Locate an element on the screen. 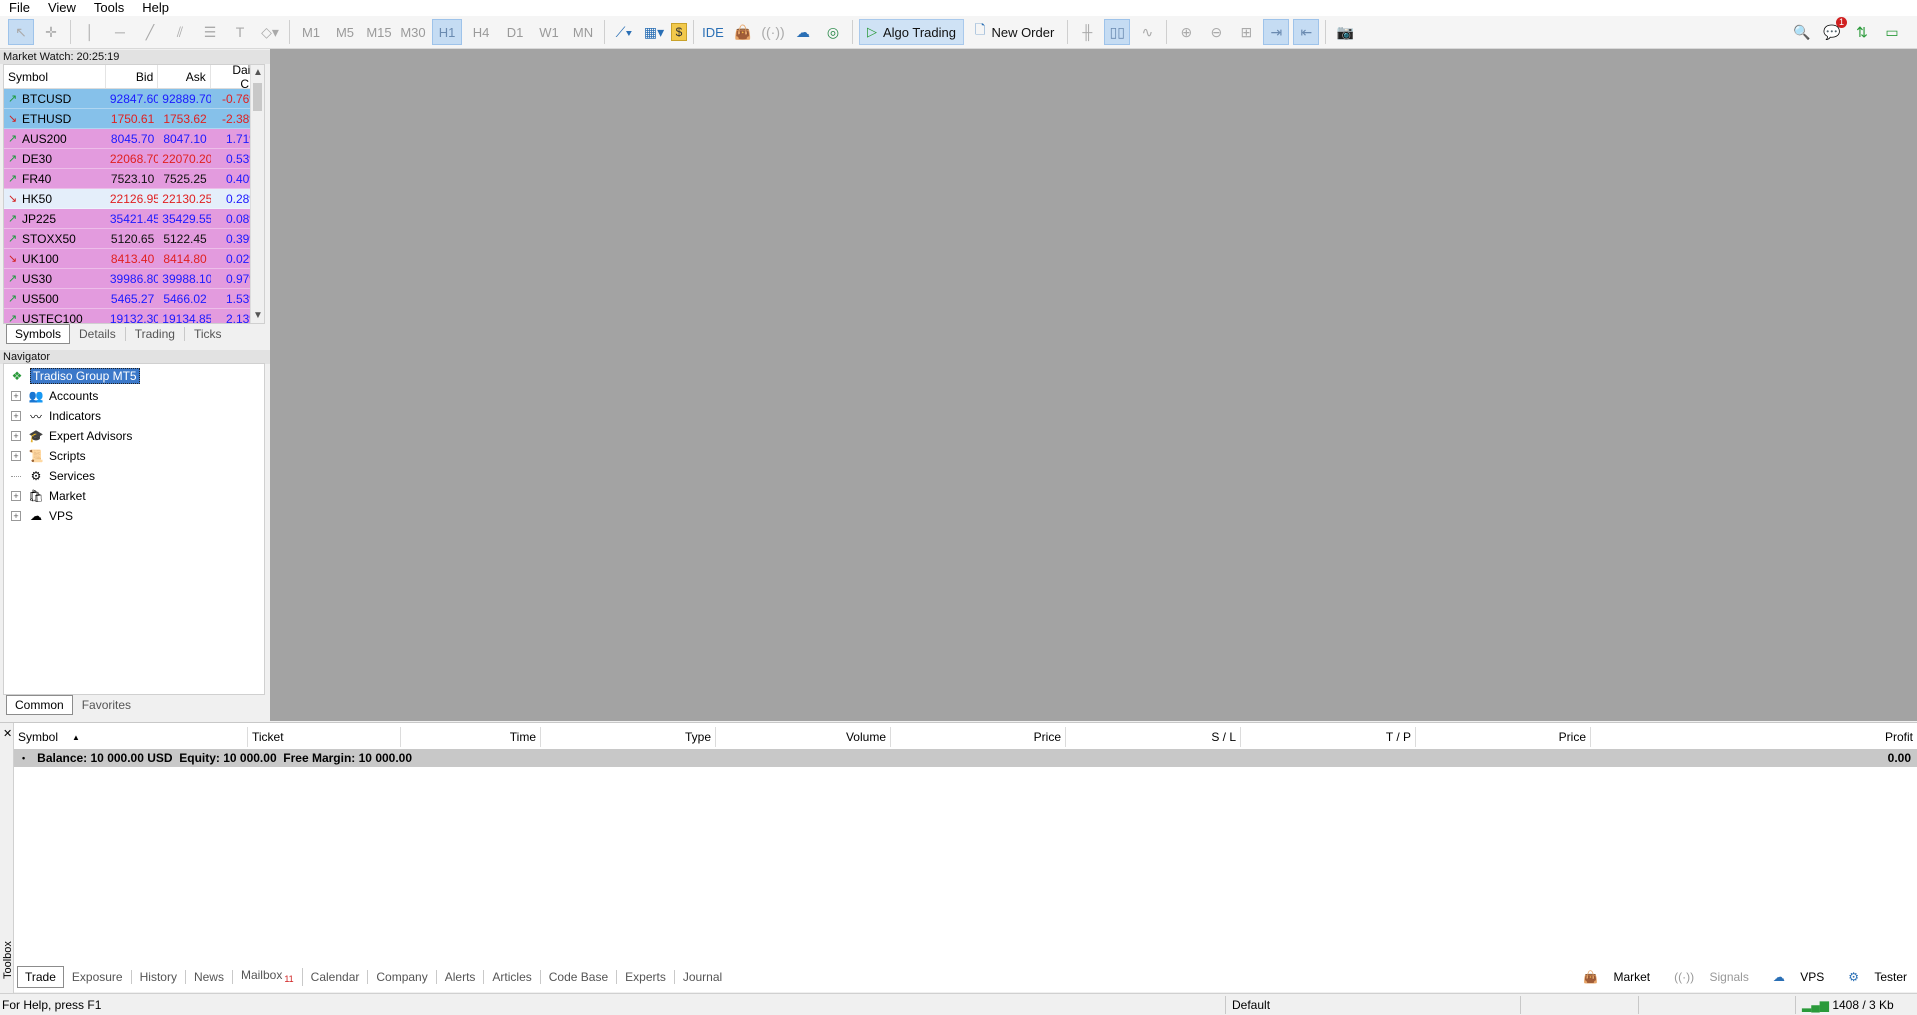 This screenshot has width=1917, height=1015. market-bag-icon: 👜 is located at coordinates (743, 32).